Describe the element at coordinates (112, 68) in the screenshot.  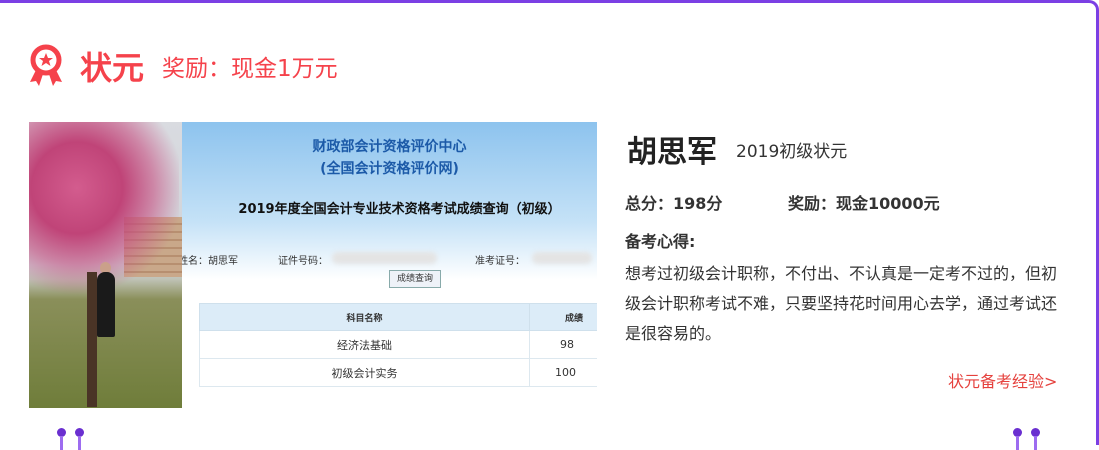
I see `rank-title: 状元` at that location.